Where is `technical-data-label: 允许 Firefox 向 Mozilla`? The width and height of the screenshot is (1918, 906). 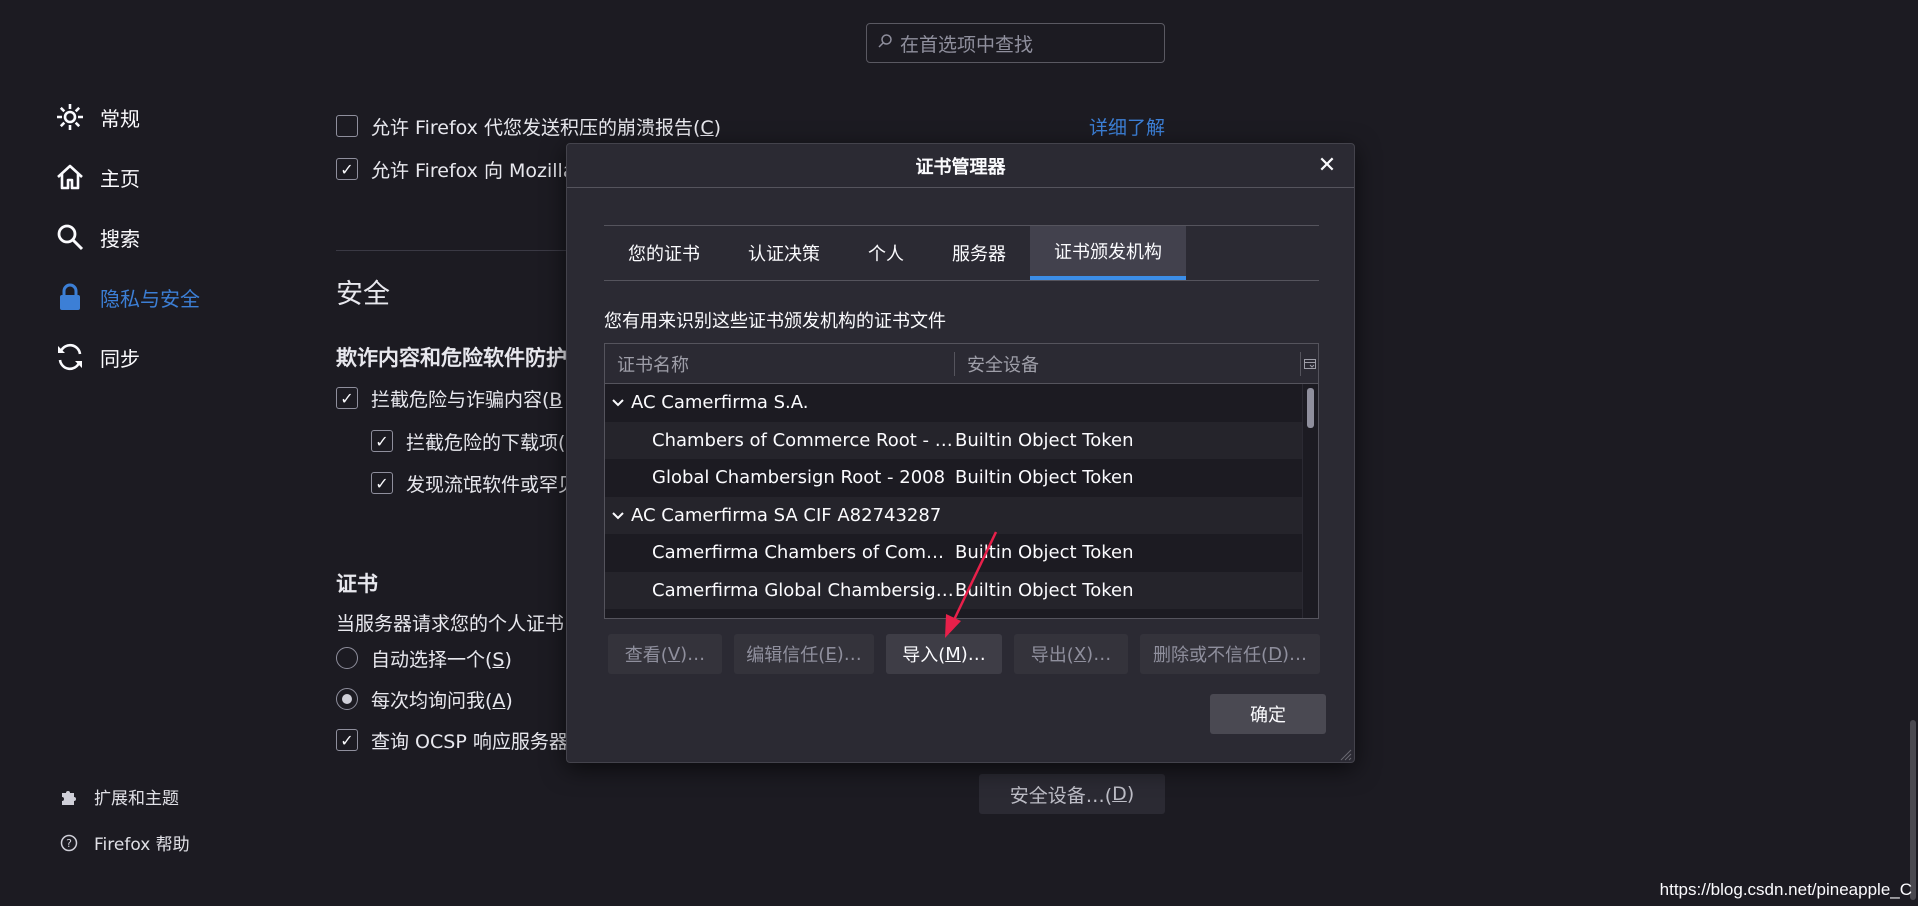 technical-data-label: 允许 Firefox 向 Mozilla is located at coordinates (473, 171).